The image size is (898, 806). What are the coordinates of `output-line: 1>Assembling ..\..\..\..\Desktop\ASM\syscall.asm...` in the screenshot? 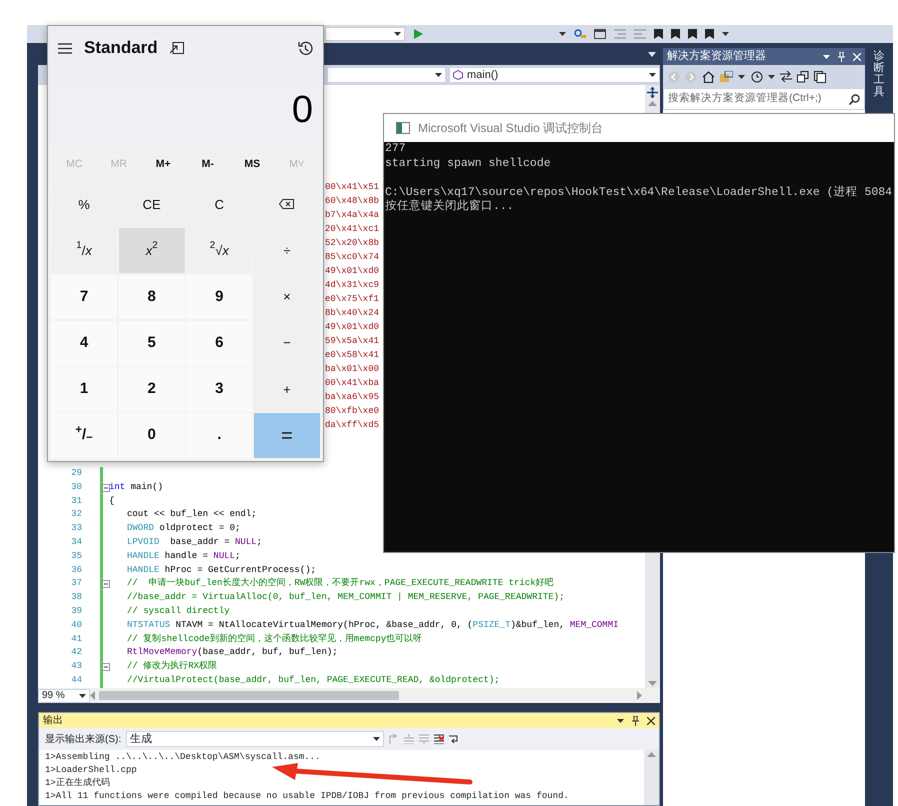 It's located at (182, 757).